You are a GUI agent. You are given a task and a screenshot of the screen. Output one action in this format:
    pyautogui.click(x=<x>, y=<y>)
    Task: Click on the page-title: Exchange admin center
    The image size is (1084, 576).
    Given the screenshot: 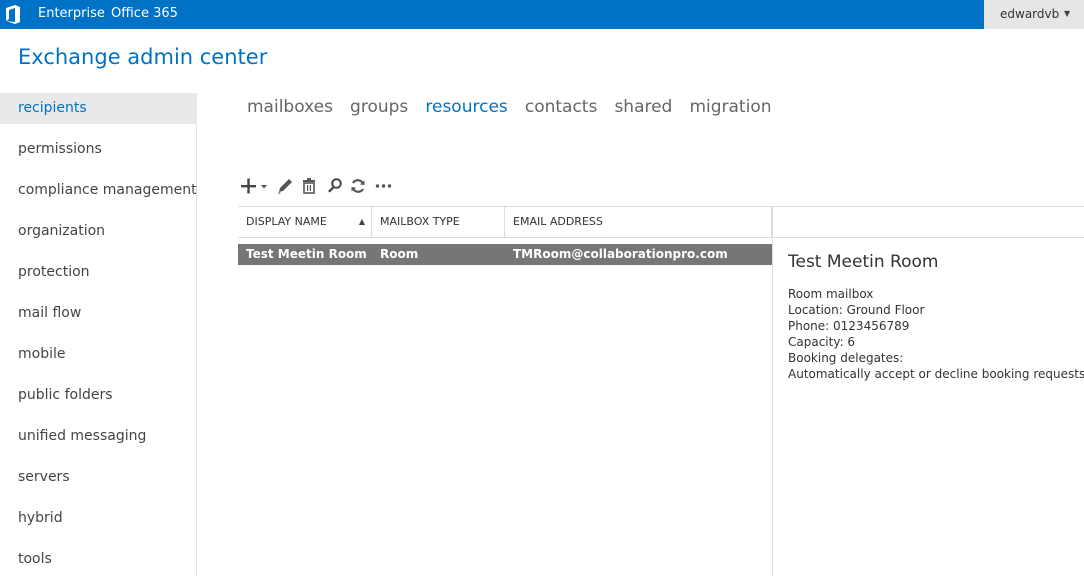 What is the action you would take?
    pyautogui.click(x=143, y=57)
    